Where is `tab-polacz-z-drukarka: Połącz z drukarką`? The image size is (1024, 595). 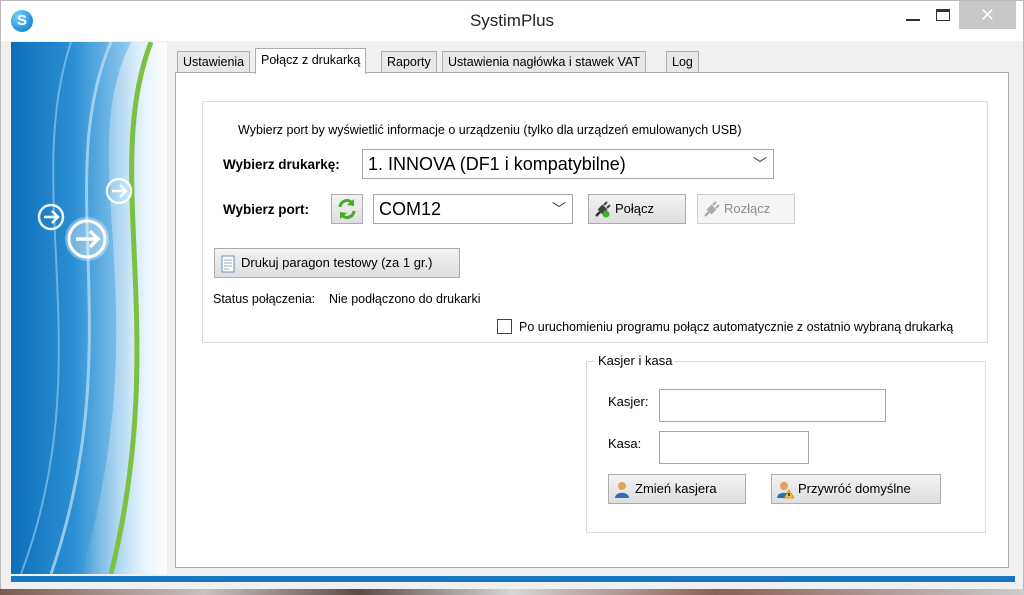 tab-polacz-z-drukarka: Połącz z drukarką is located at coordinates (311, 61).